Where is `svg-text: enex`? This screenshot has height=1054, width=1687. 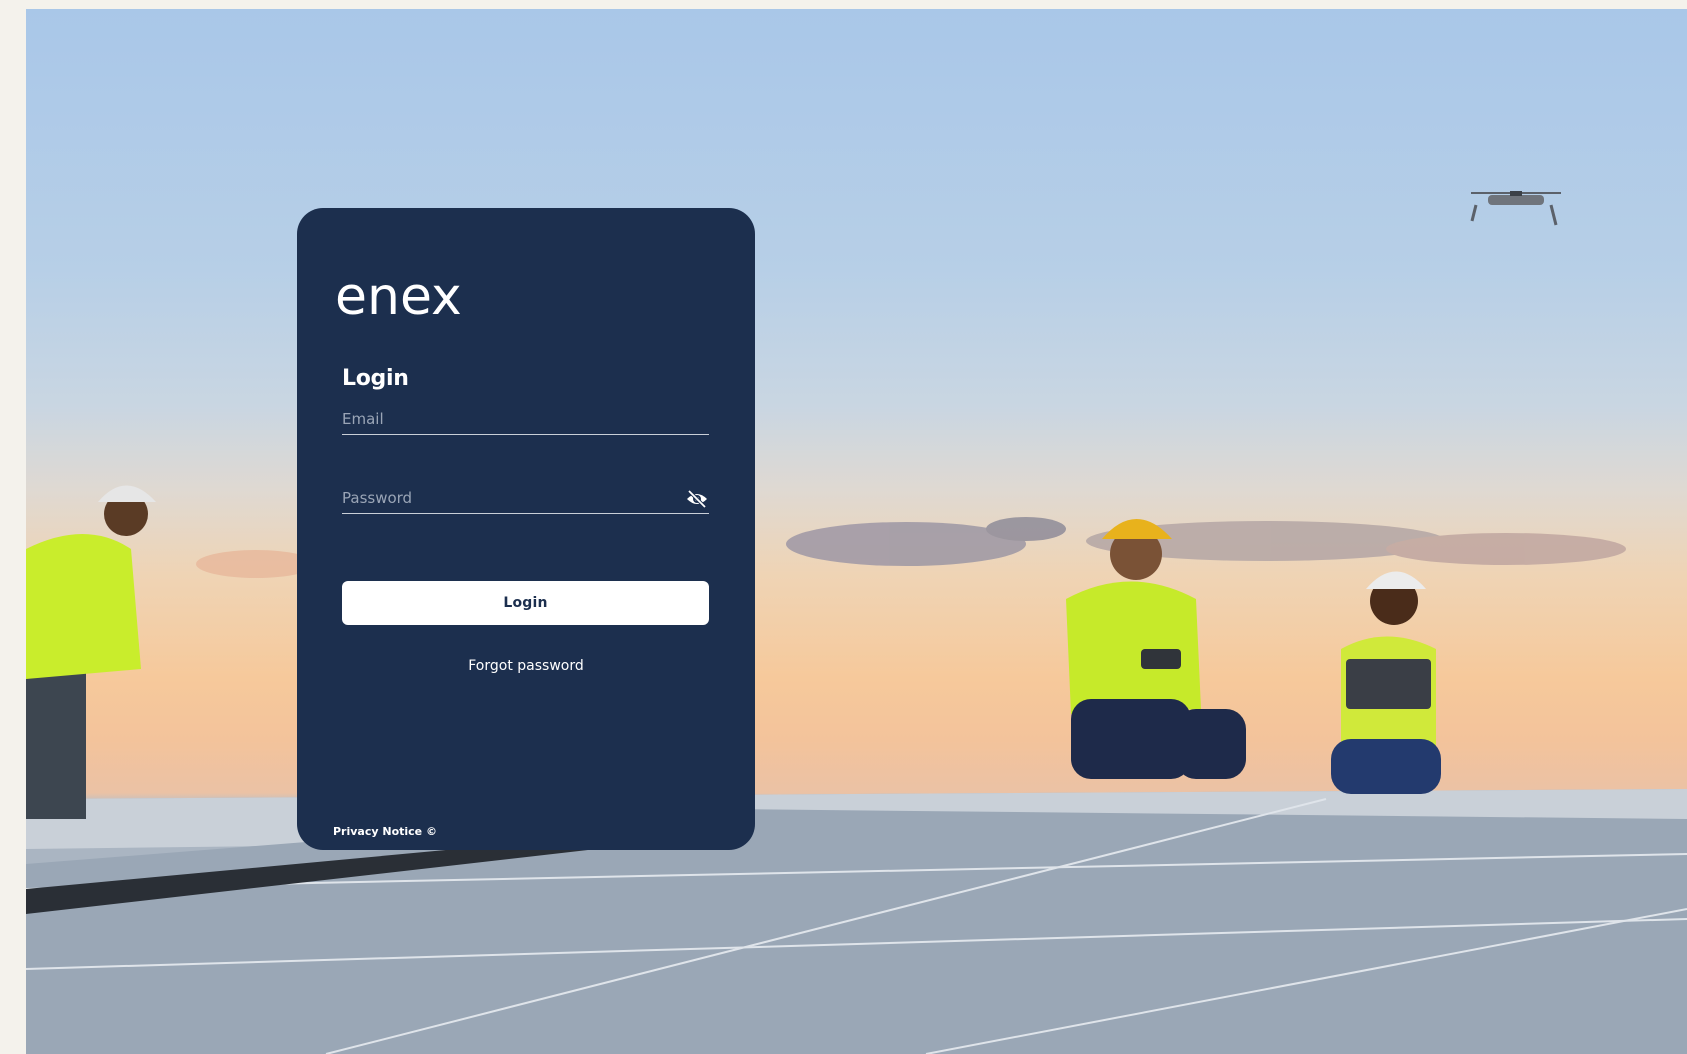 svg-text: enex is located at coordinates (398, 297).